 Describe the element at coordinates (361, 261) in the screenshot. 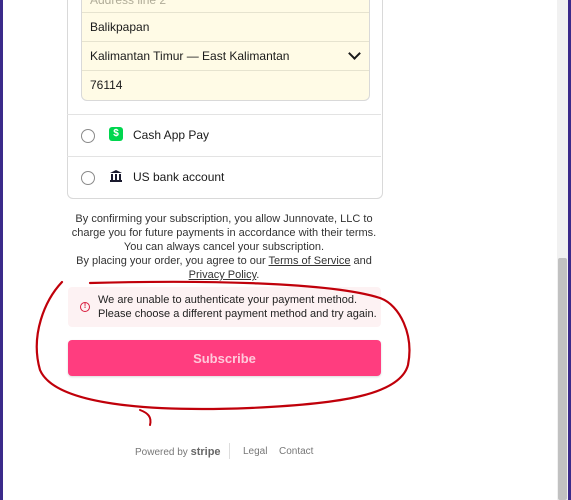

I see `terms-line-4-and: and` at that location.